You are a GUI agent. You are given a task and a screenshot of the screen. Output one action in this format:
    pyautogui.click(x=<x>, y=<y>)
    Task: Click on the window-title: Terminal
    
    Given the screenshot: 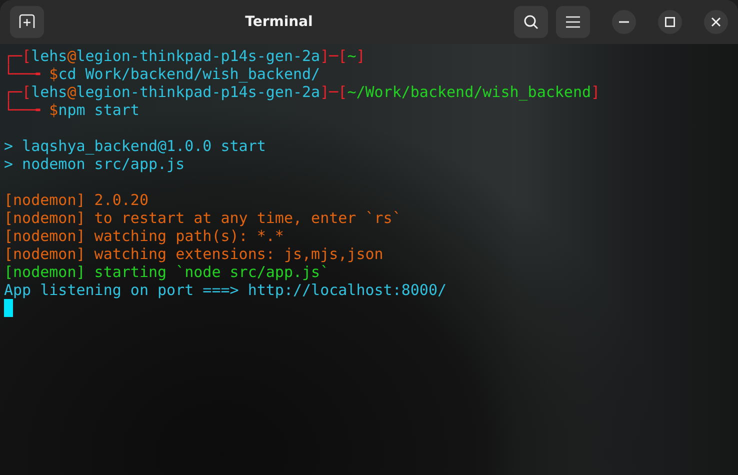 What is the action you would take?
    pyautogui.click(x=279, y=22)
    